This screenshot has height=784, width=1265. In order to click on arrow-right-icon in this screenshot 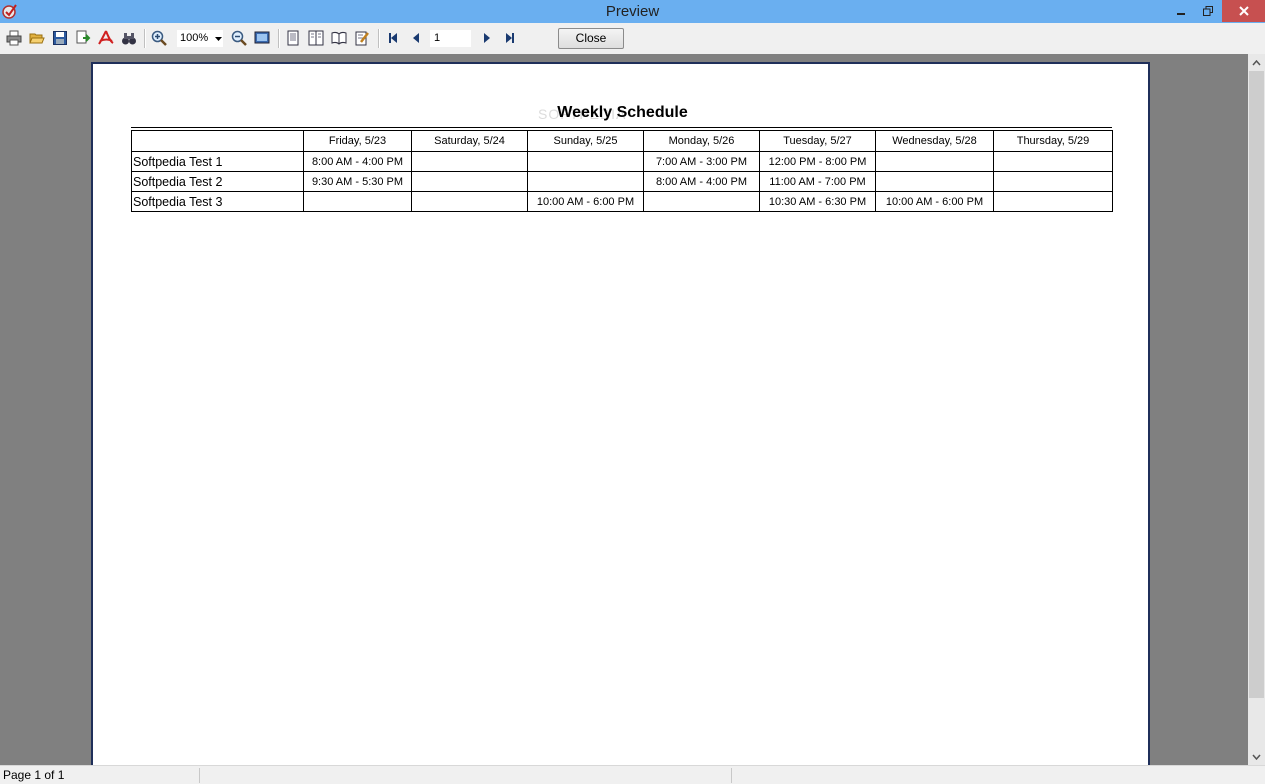, I will do `click(487, 38)`.